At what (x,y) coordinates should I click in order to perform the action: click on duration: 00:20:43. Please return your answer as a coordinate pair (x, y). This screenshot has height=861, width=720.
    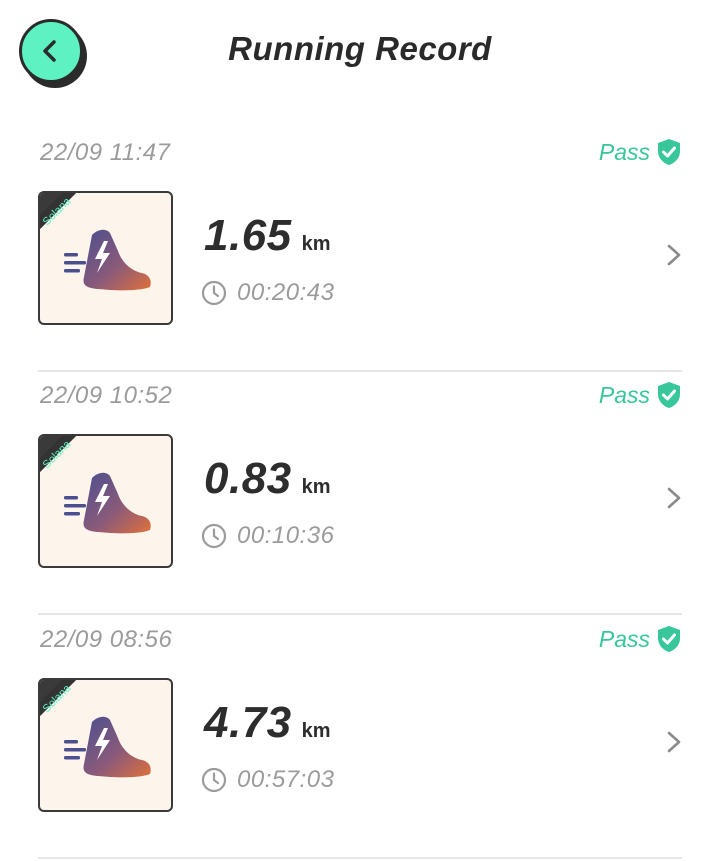
    Looking at the image, I should click on (267, 293).